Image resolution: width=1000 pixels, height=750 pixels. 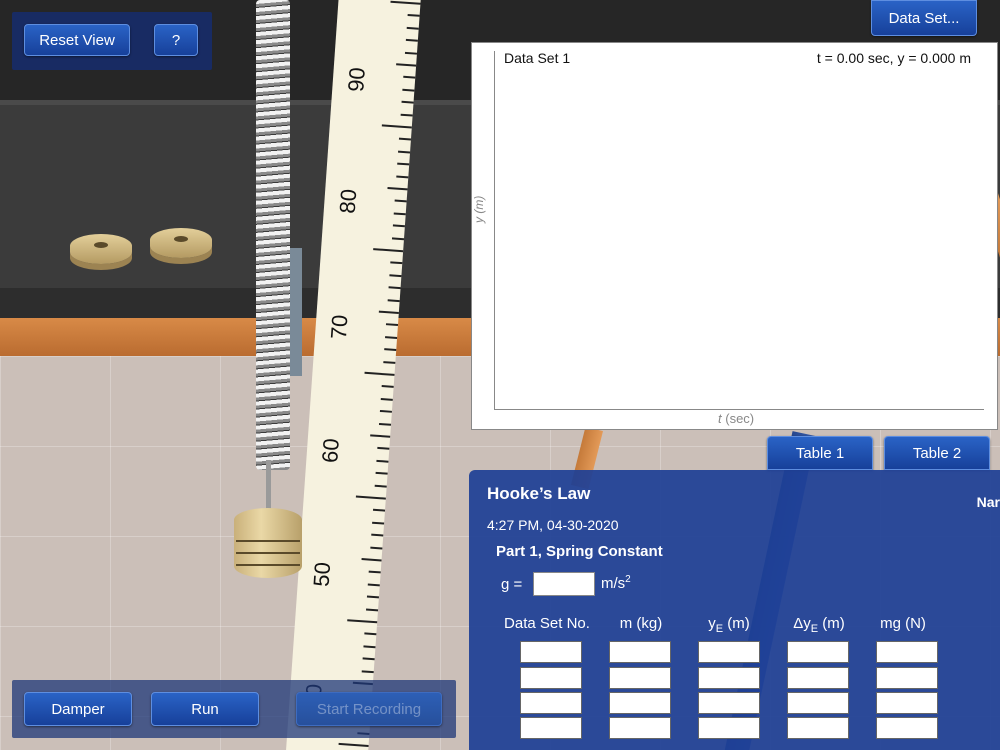 I want to click on dye-sub: E, so click(x=814, y=629).